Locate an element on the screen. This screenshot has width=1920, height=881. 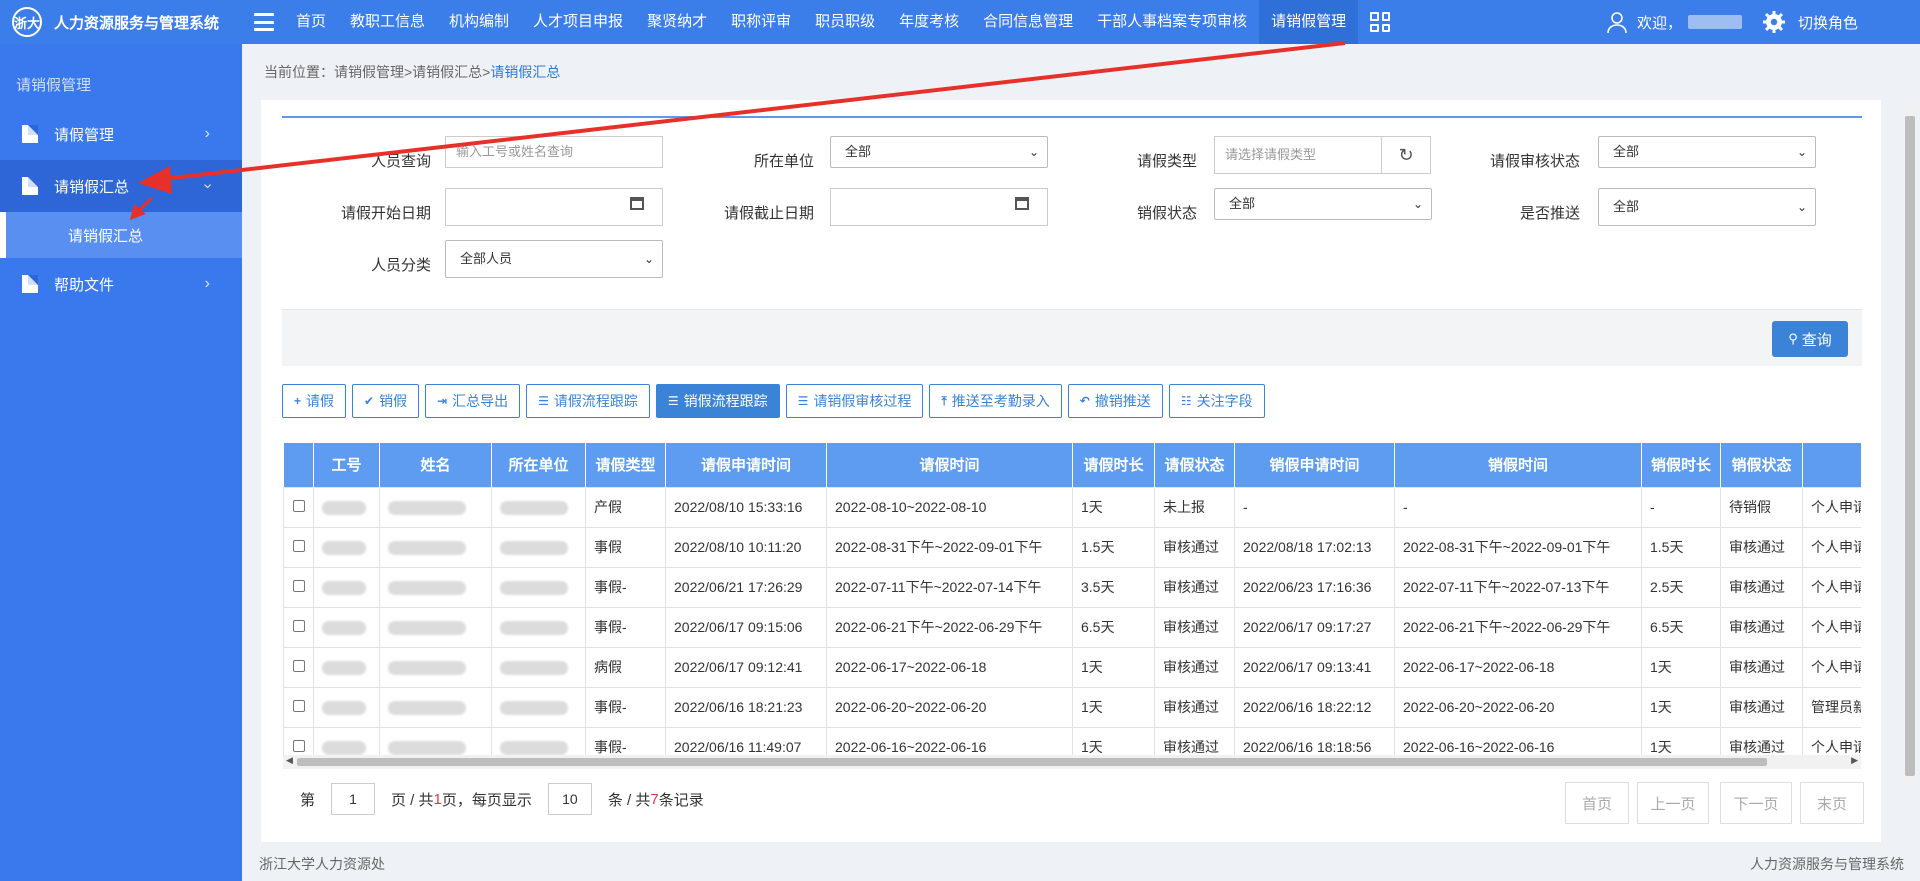
per-page-input: 10 is located at coordinates (569, 799).